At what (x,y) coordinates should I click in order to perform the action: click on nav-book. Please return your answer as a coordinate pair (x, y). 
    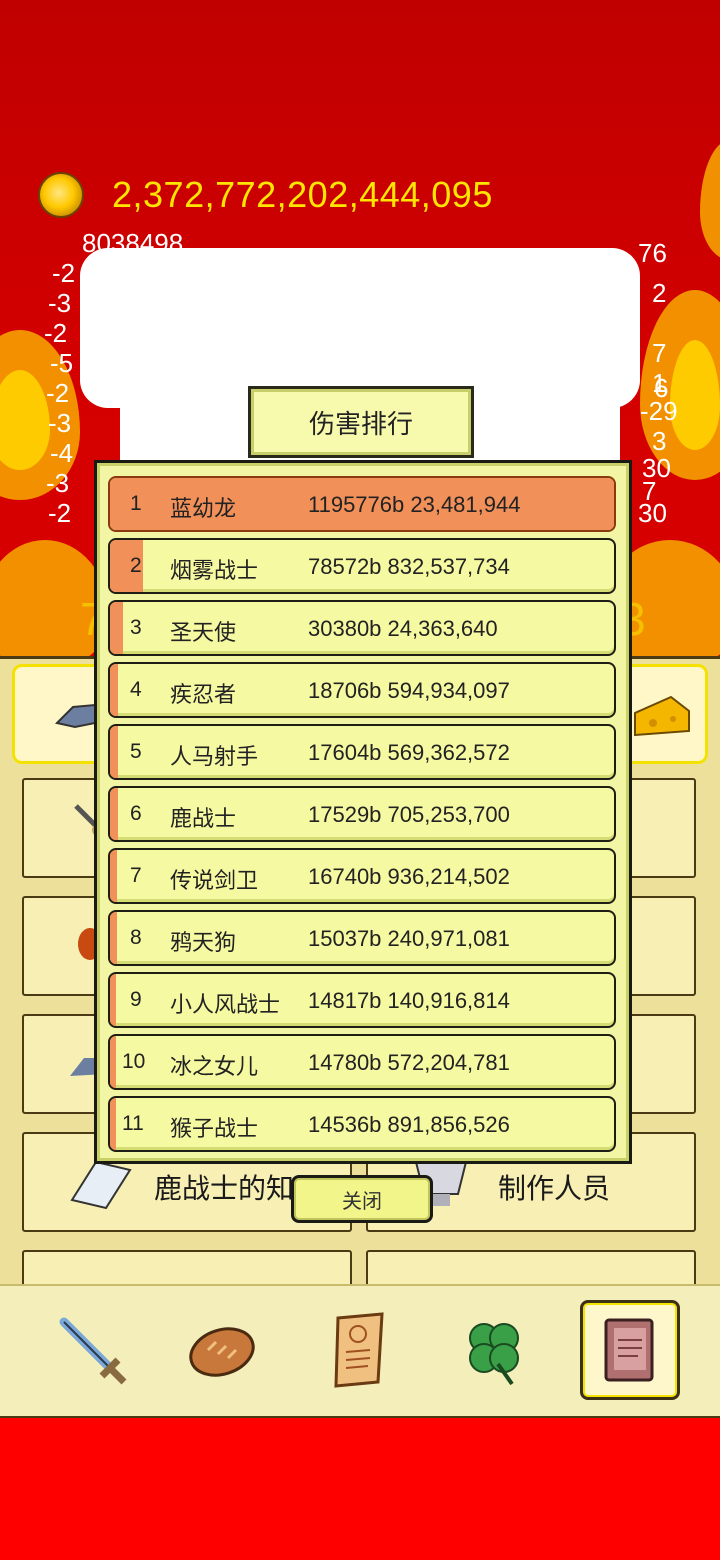
    Looking at the image, I should click on (630, 1350).